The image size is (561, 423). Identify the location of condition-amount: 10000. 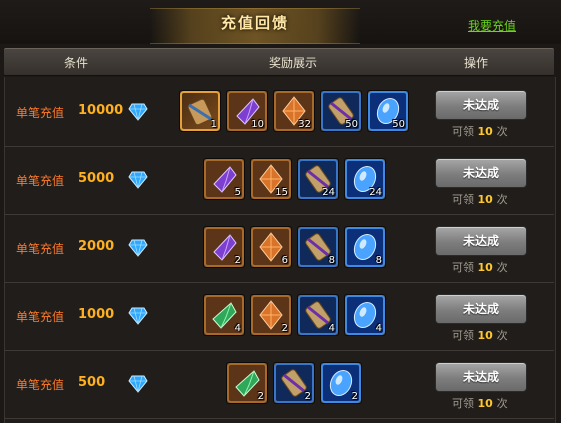
(101, 110).